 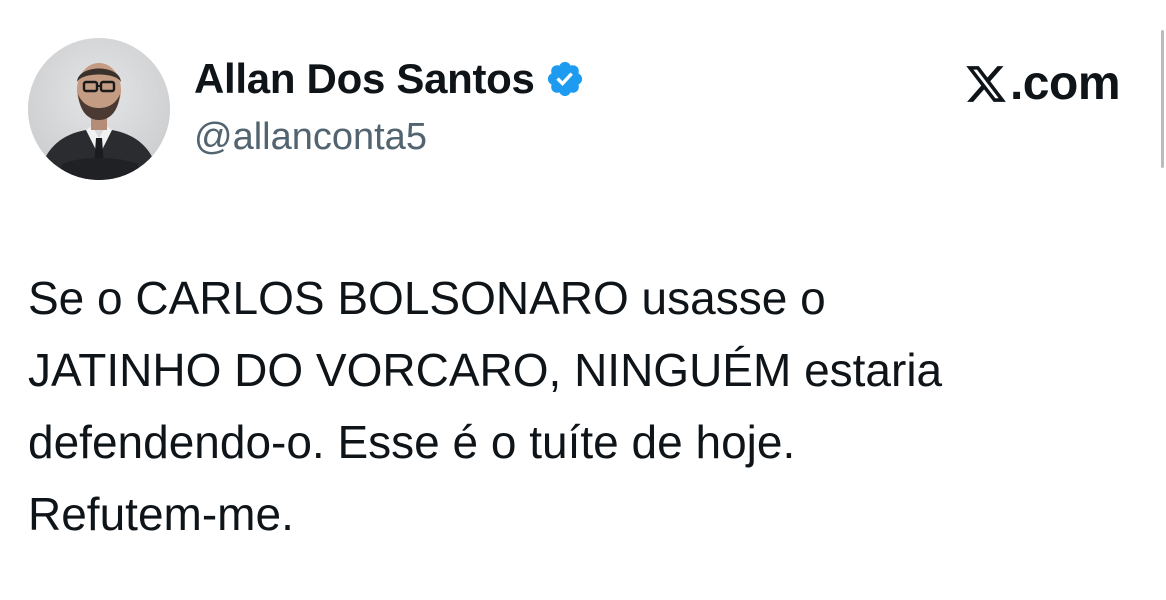 What do you see at coordinates (485, 370) in the screenshot?
I see `tweet-text-line: JATINHO DO VORCARO, NINGUÉM estaria` at bounding box center [485, 370].